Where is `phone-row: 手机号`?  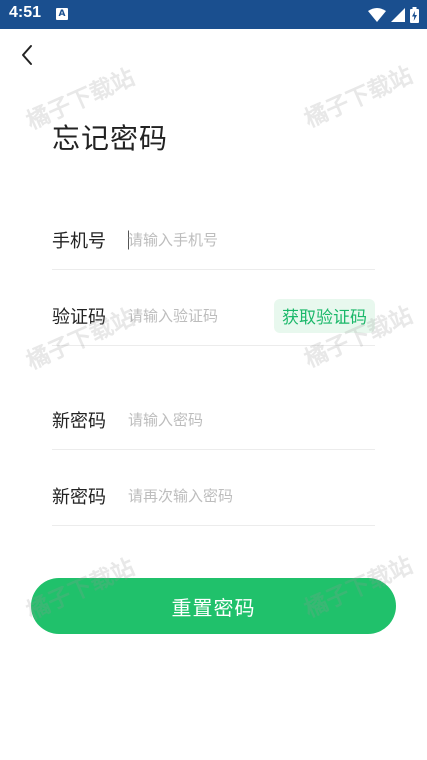 phone-row: 手机号 is located at coordinates (213, 240).